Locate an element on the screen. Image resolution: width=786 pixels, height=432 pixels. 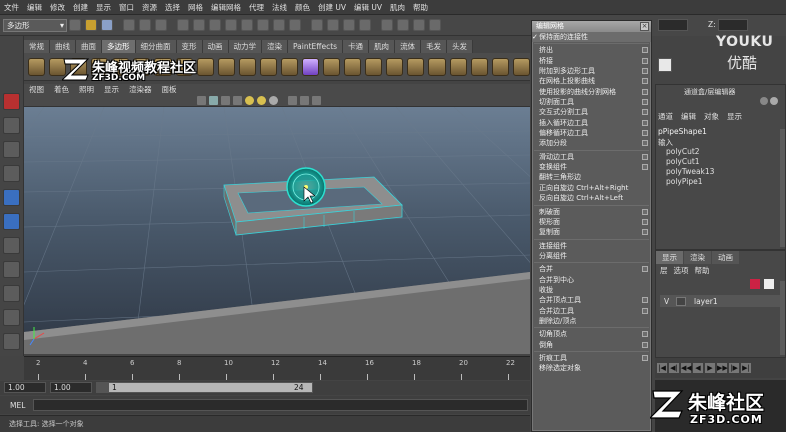
mask-handle-icon is located at coordinates (183, 25).